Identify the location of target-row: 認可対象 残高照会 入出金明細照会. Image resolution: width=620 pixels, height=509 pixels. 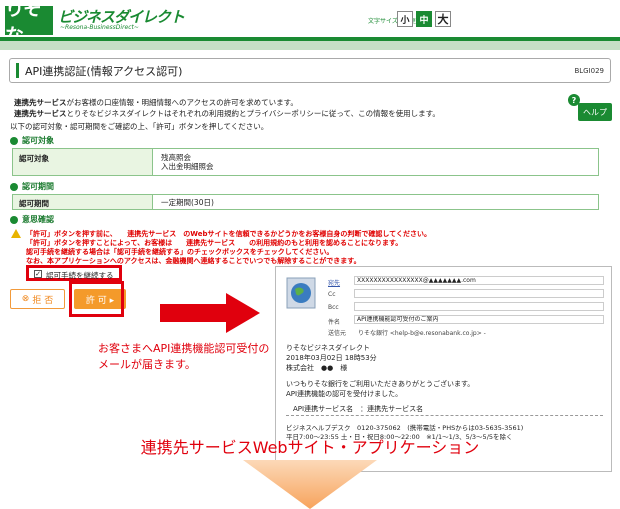
(305, 162).